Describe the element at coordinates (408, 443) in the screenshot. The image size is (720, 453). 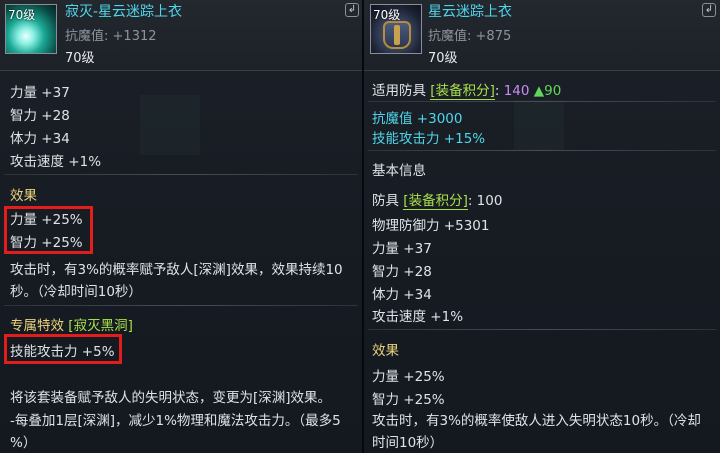
I see `effect-description-line: 时间10秒）` at that location.